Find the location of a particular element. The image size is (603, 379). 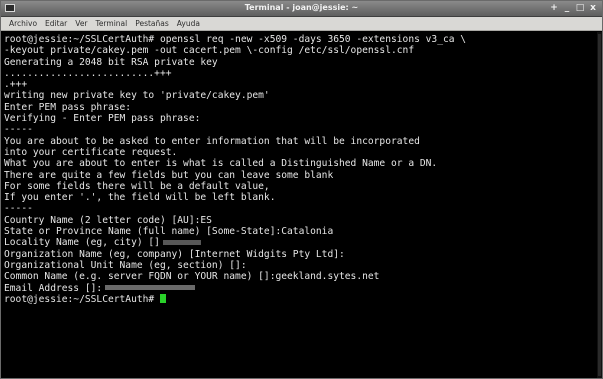

scrollbar-thumb is located at coordinates (599, 205).